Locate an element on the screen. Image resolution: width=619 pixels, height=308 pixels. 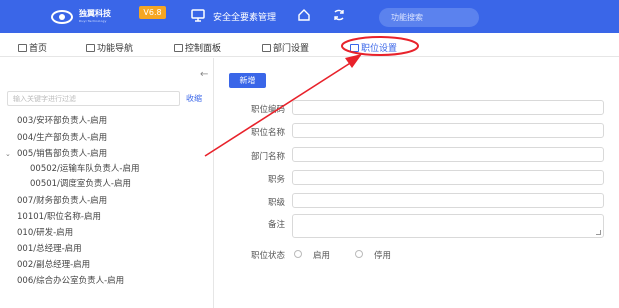
tab-position-settings: 职位设置 is located at coordinates (373, 47).